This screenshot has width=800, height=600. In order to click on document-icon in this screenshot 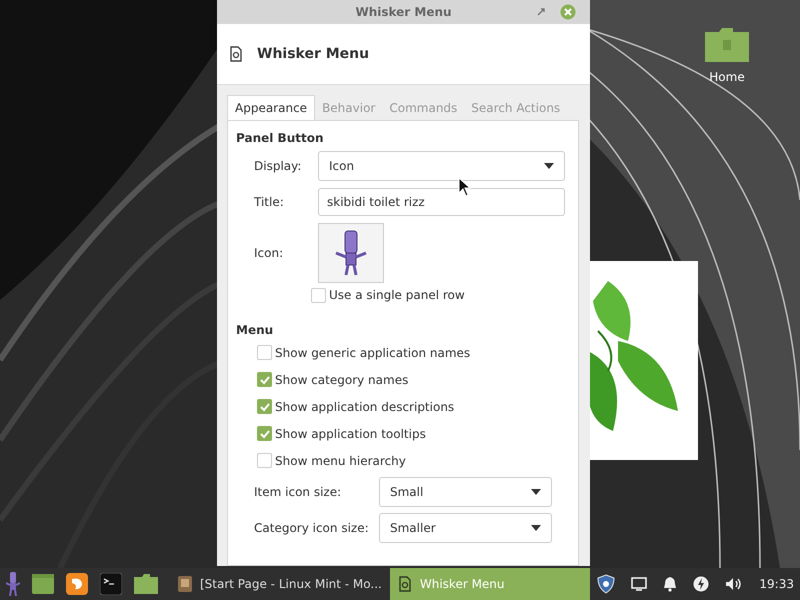, I will do `click(405, 584)`.